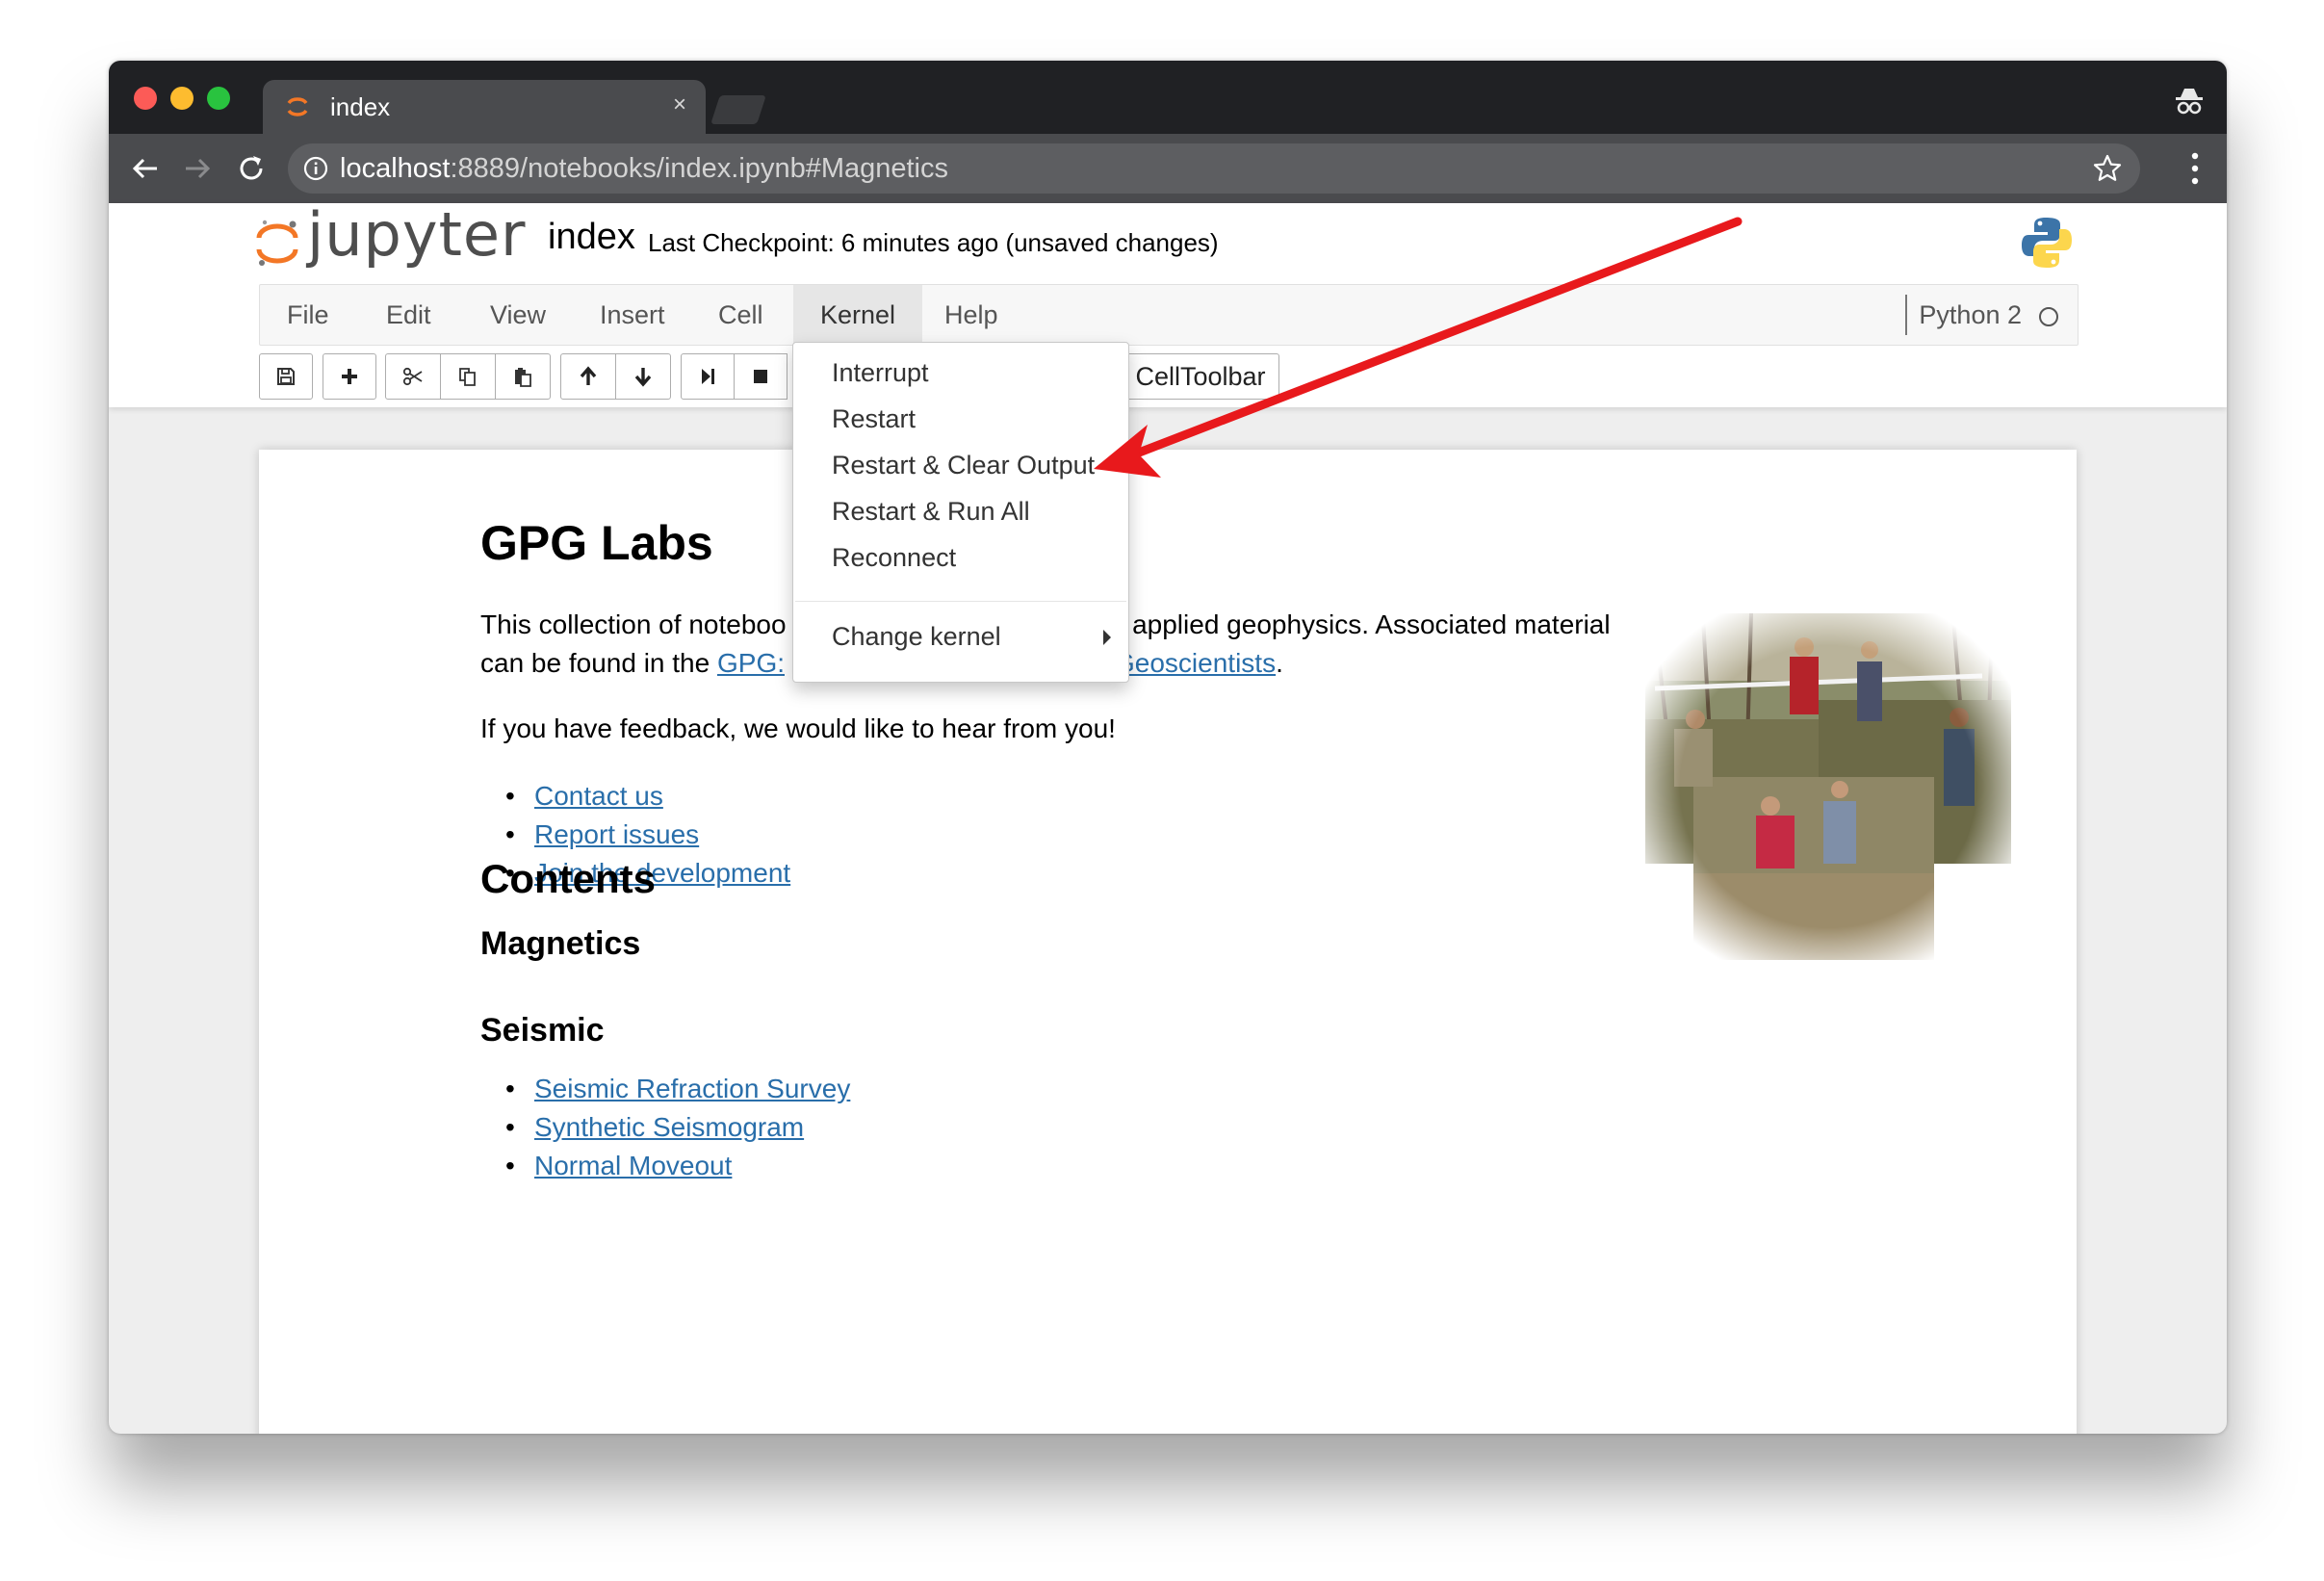 The width and height of the screenshot is (2324, 1581). I want to click on menu-item-restart: Restart, so click(874, 419).